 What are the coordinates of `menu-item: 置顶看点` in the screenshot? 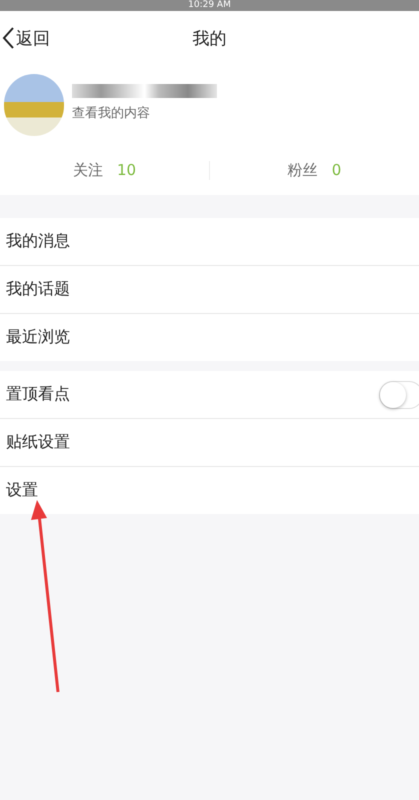 It's located at (38, 394).